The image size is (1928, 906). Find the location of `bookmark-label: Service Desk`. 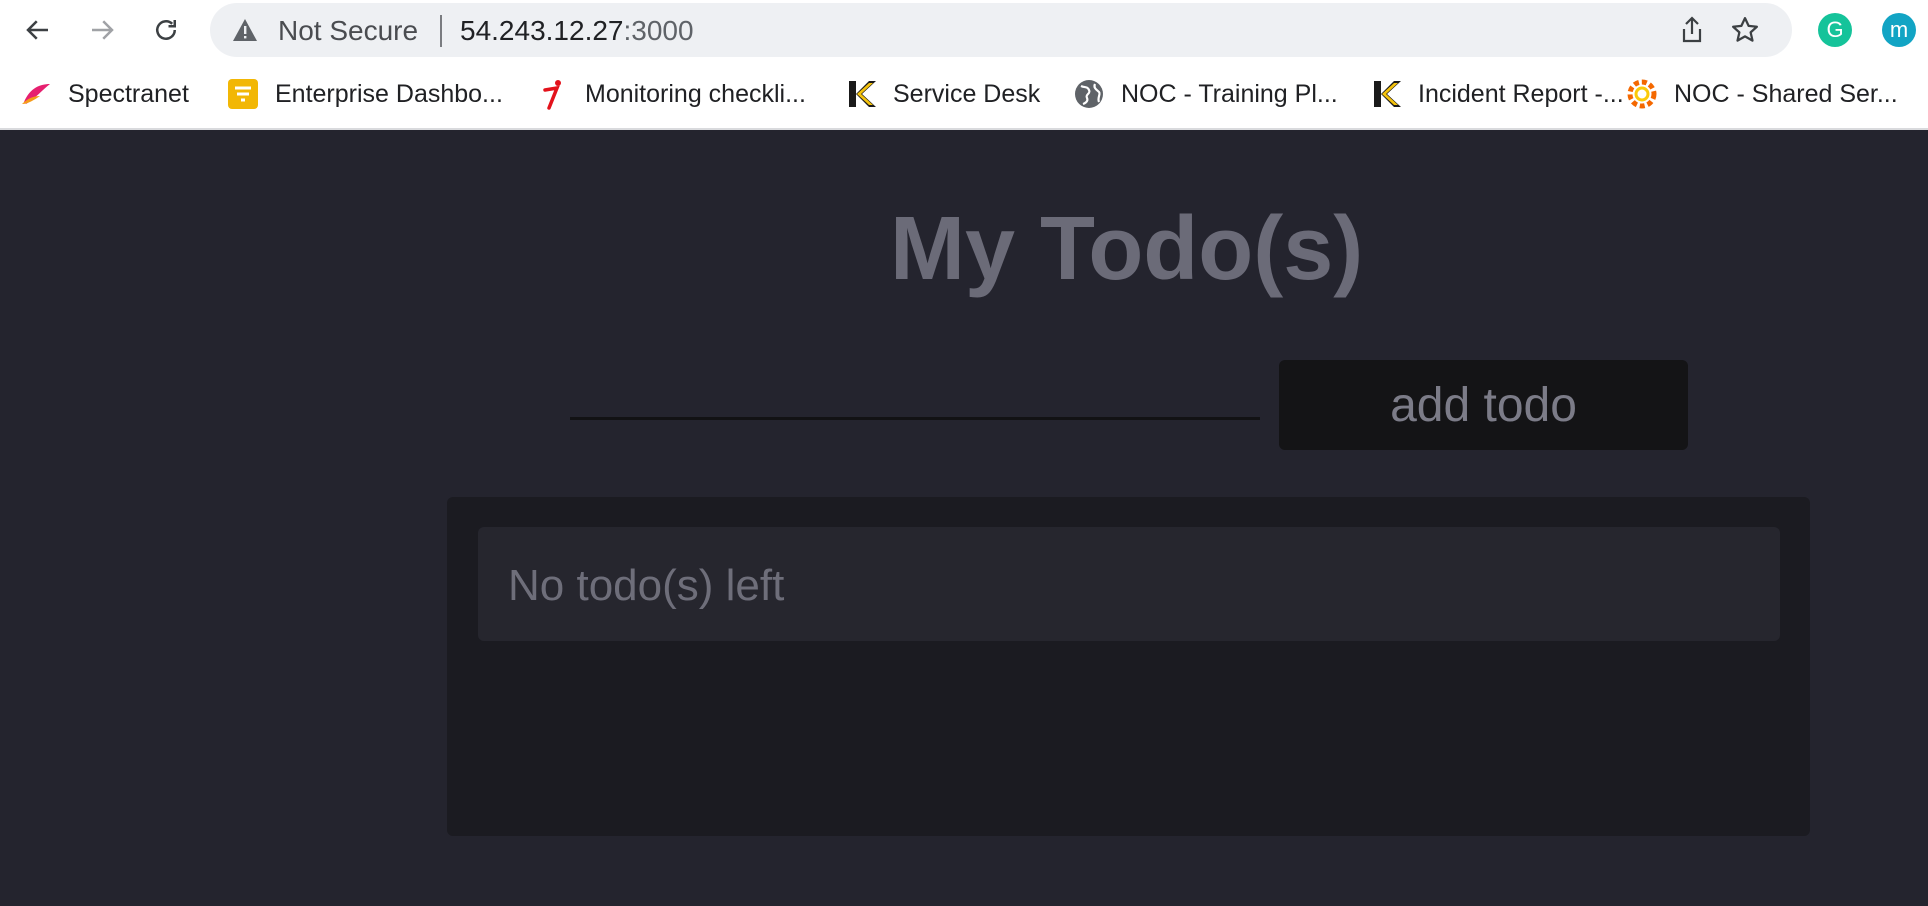

bookmark-label: Service Desk is located at coordinates (967, 93).